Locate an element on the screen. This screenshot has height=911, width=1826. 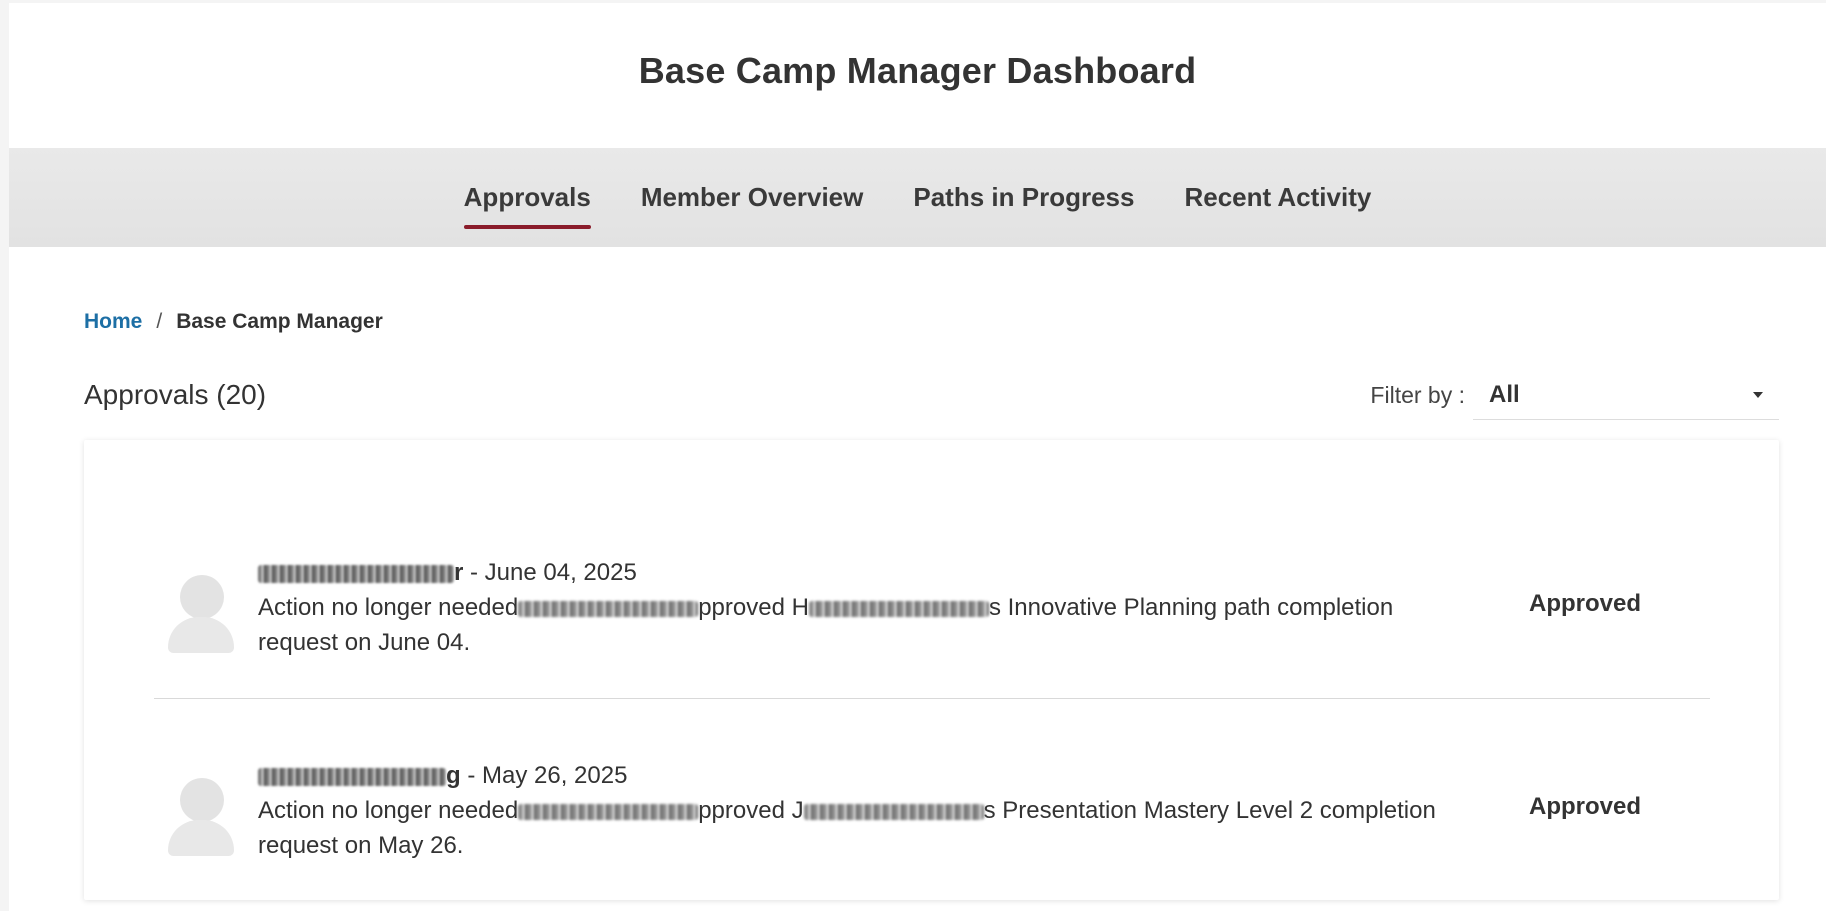
item-title: r - June 04, 2025 is located at coordinates (848, 572).